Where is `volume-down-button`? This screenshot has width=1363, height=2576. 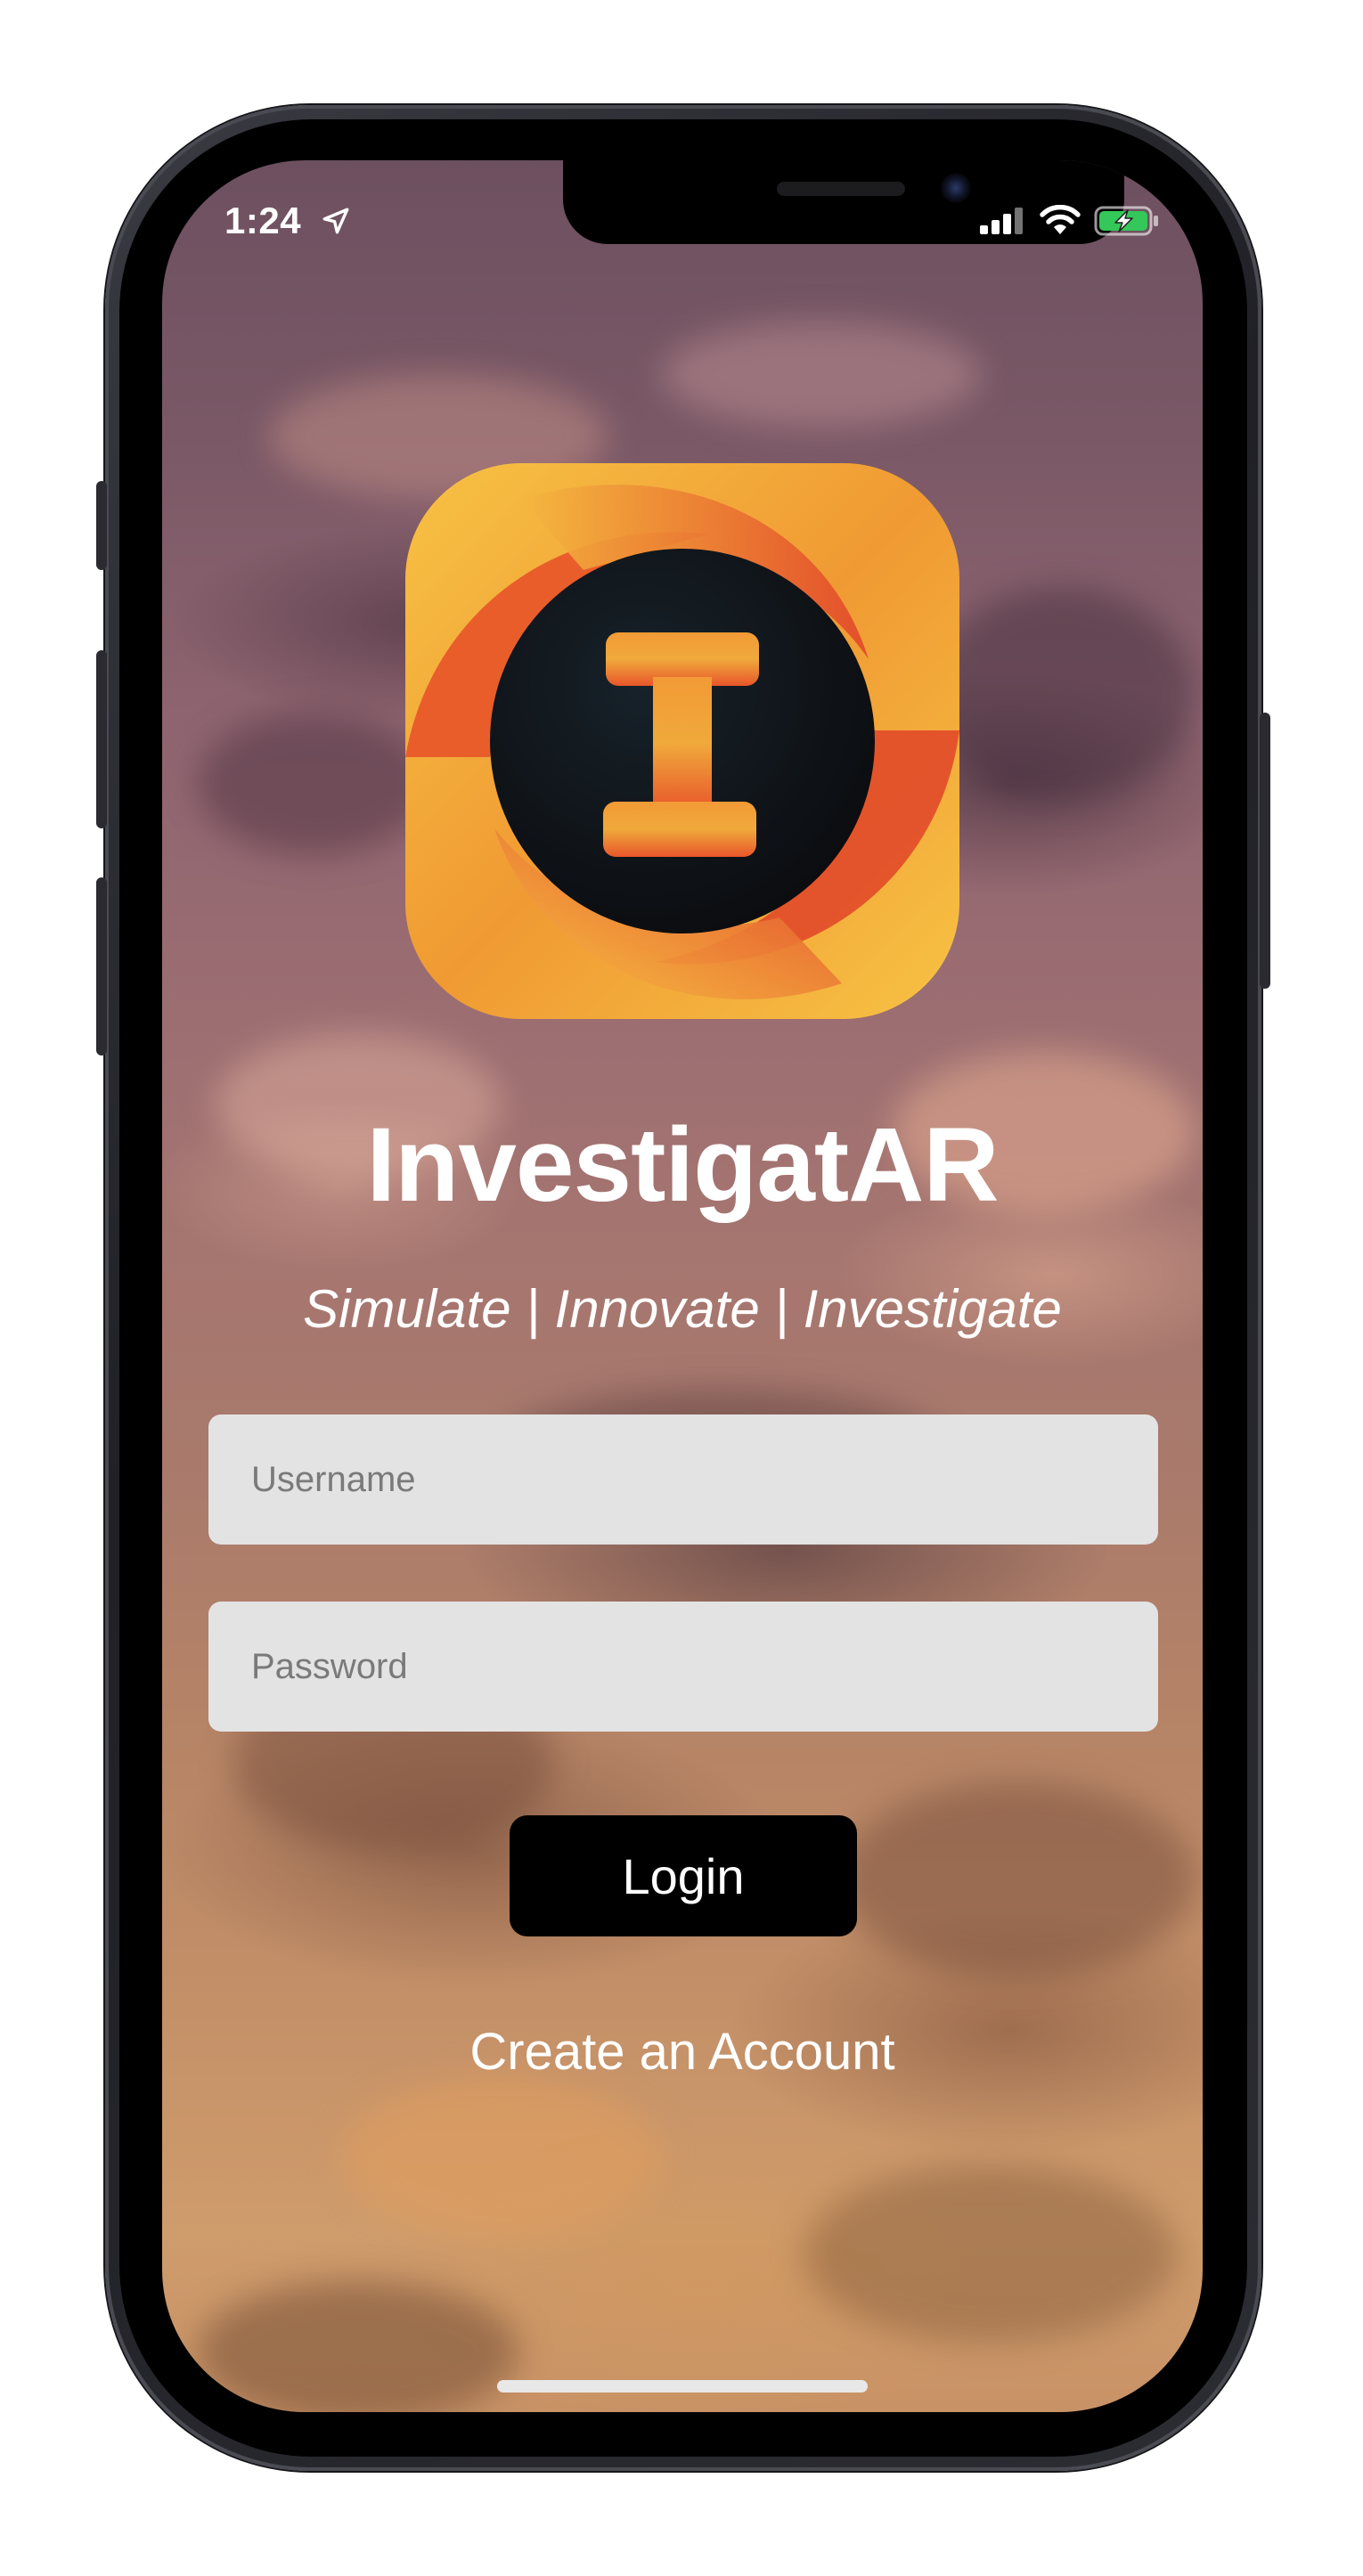
volume-down-button is located at coordinates (101, 967).